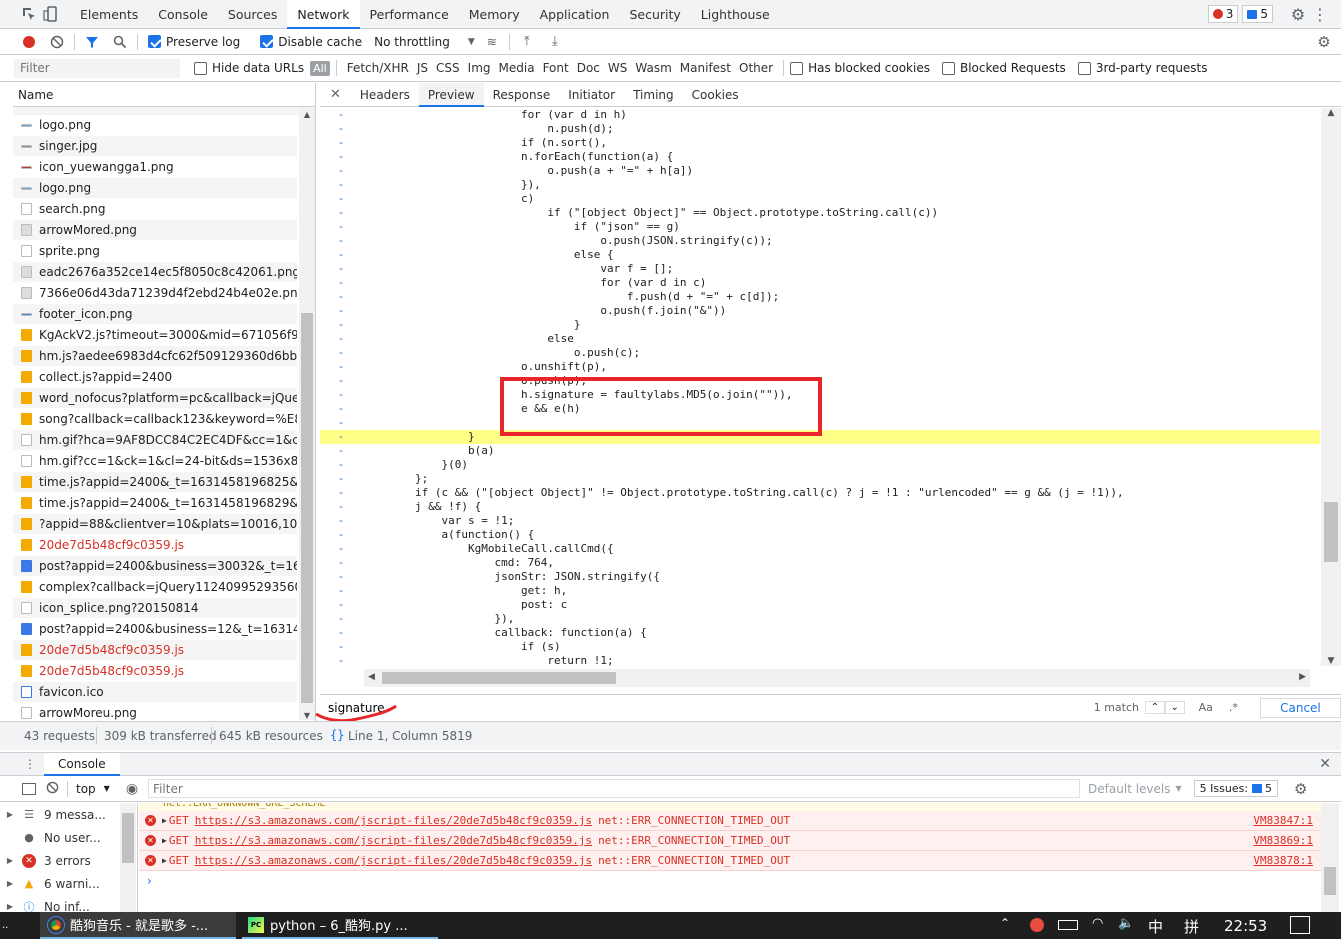  Describe the element at coordinates (1126, 923) in the screenshot. I see `tray-volume-icon: 🔈` at that location.